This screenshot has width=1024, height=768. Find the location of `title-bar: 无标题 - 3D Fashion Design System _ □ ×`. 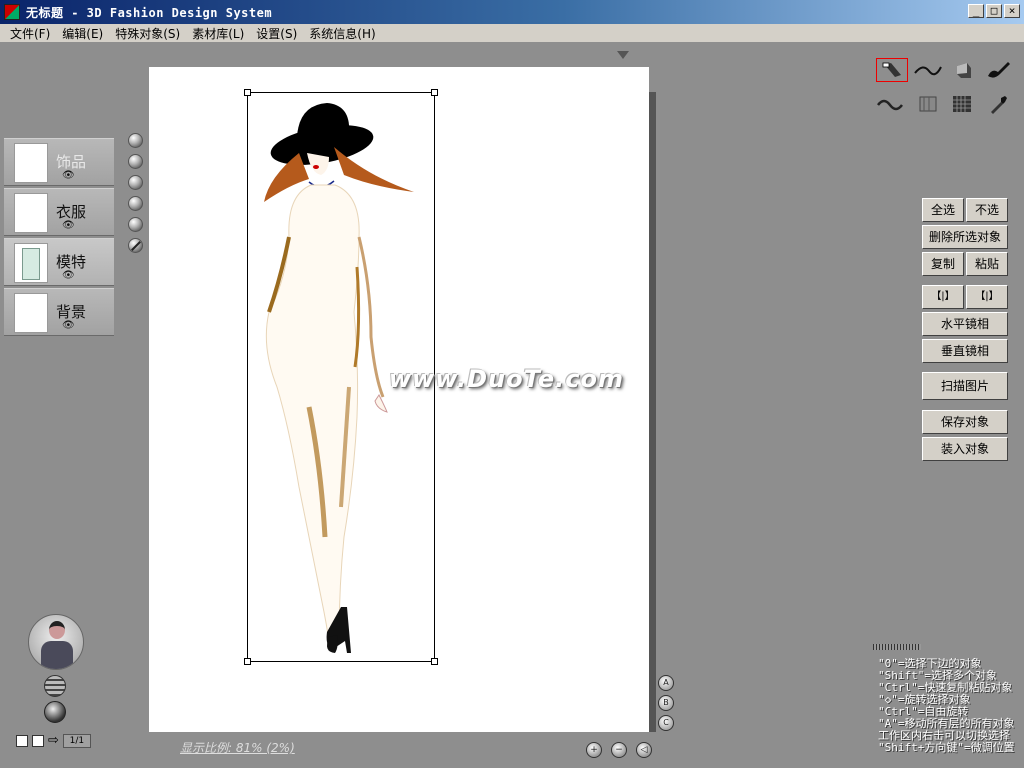

title-bar: 无标题 - 3D Fashion Design System _ □ × is located at coordinates (512, 12).